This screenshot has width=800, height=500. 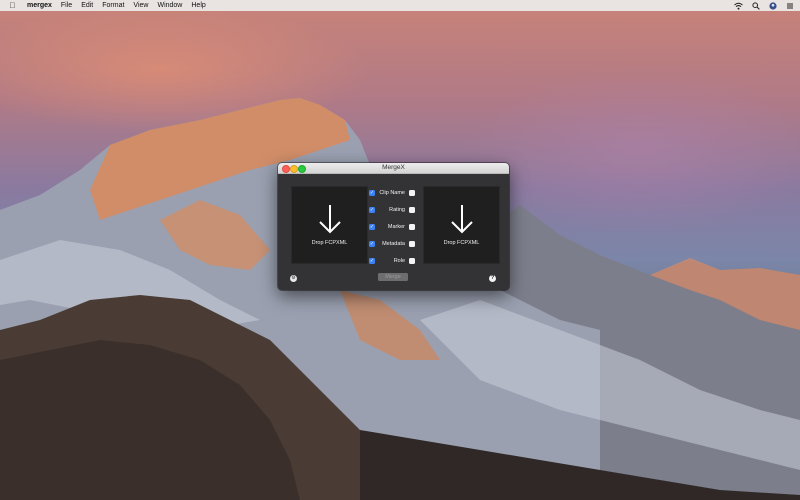 I want to click on option-marker: ✓ Marker, so click(x=393, y=226).